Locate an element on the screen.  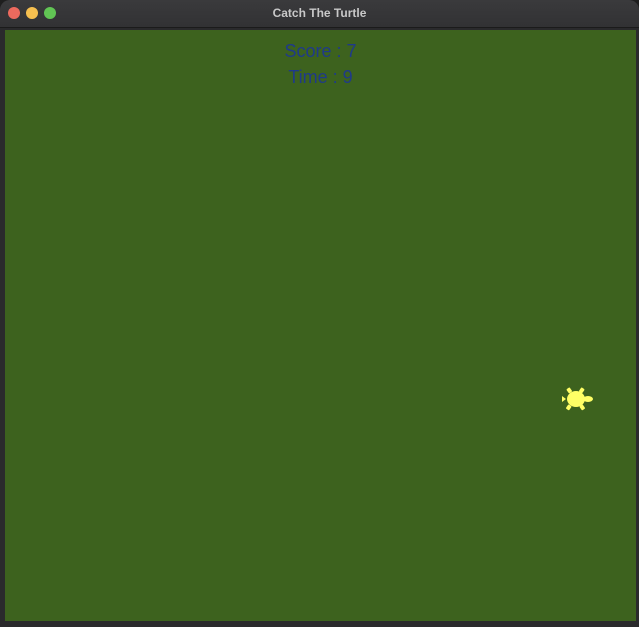
score-label: Score : 7 is located at coordinates (320, 51).